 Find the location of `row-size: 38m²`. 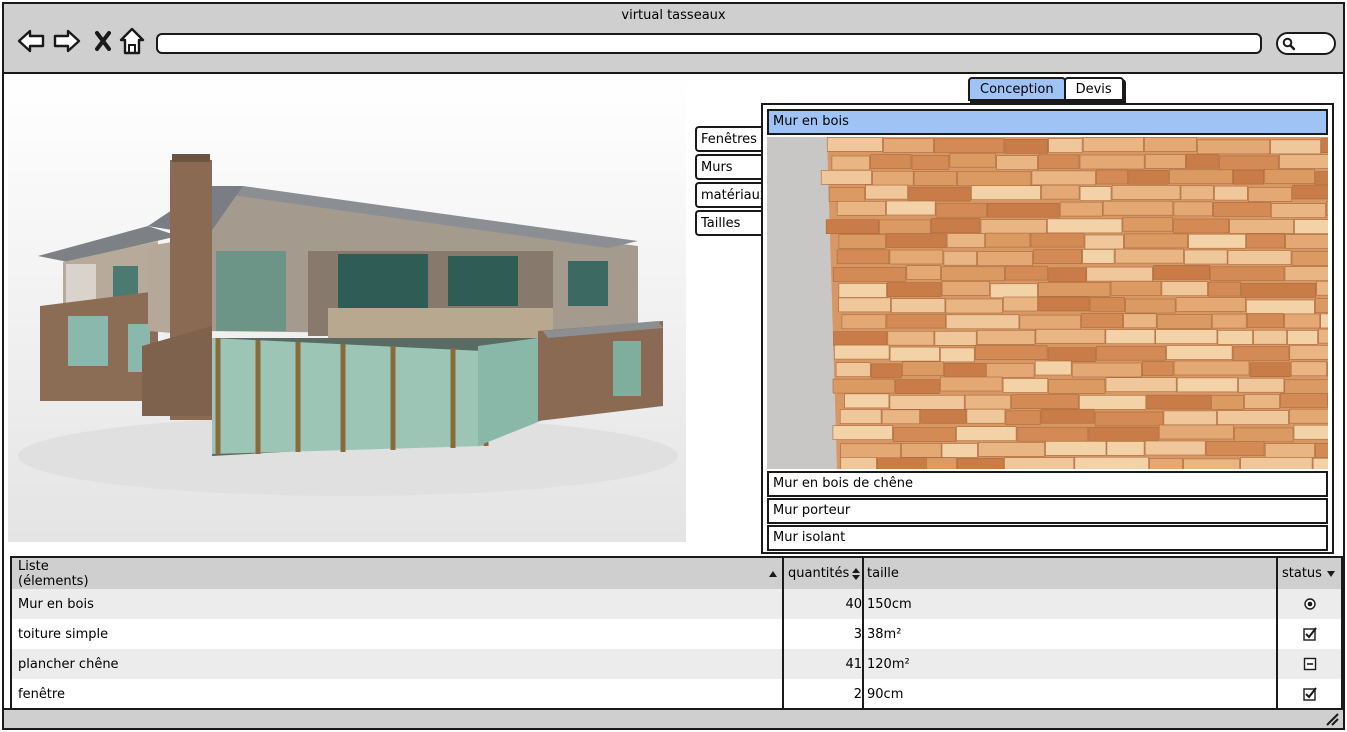

row-size: 38m² is located at coordinates (884, 634).